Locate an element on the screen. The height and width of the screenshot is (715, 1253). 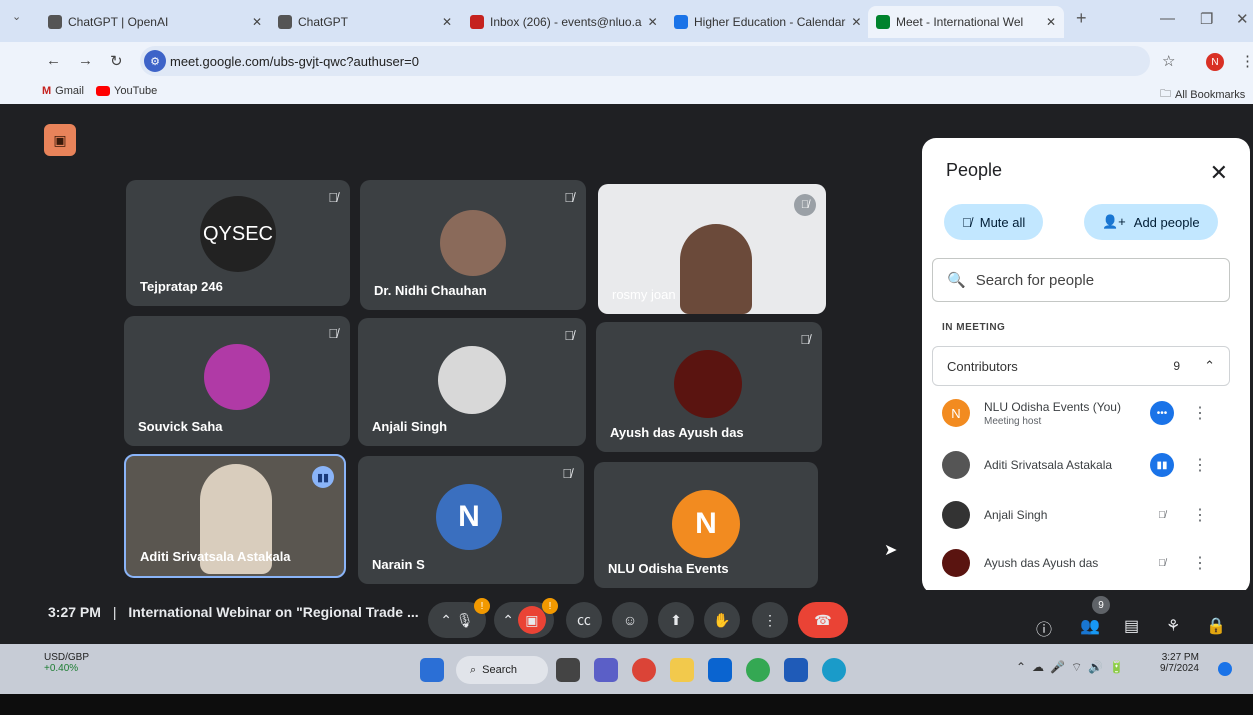
contributors-group: Contributors 9 ⌃ is located at coordinates (1081, 366).